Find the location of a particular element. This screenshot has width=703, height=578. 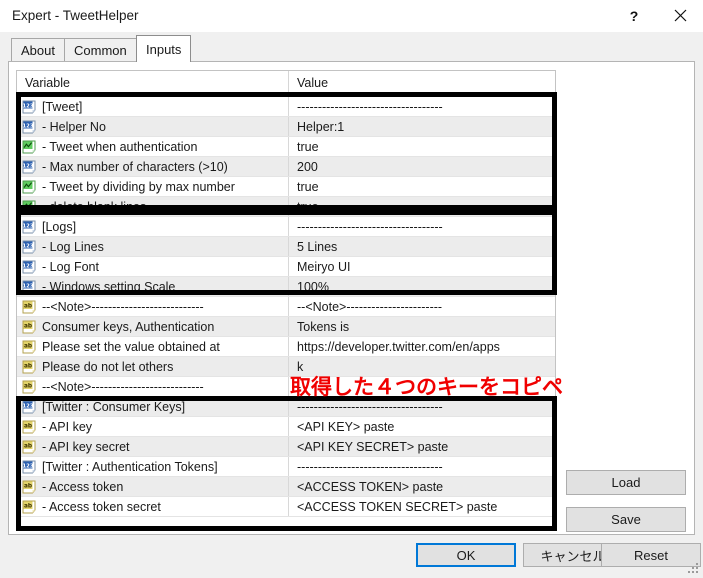

cell-variable: ab Please set the value obtained at is located at coordinates (153, 346).